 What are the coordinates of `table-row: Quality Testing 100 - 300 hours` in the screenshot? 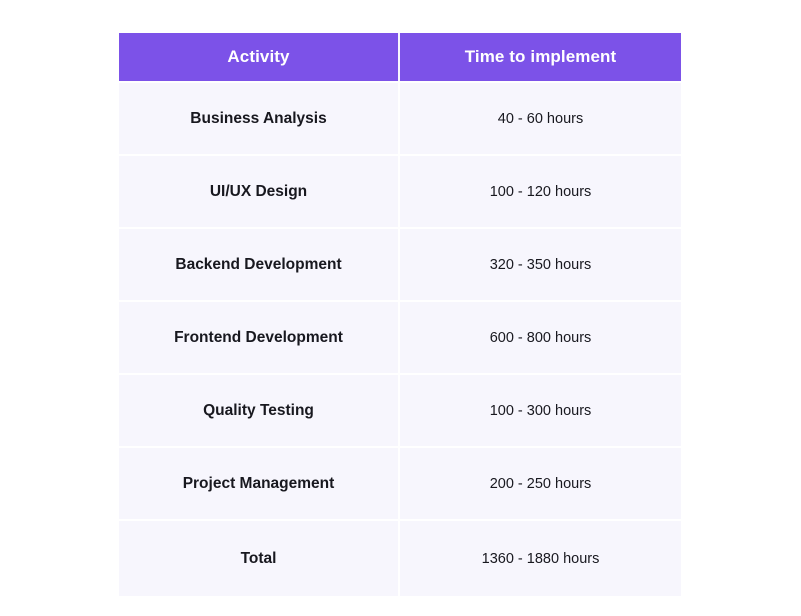 It's located at (400, 409).